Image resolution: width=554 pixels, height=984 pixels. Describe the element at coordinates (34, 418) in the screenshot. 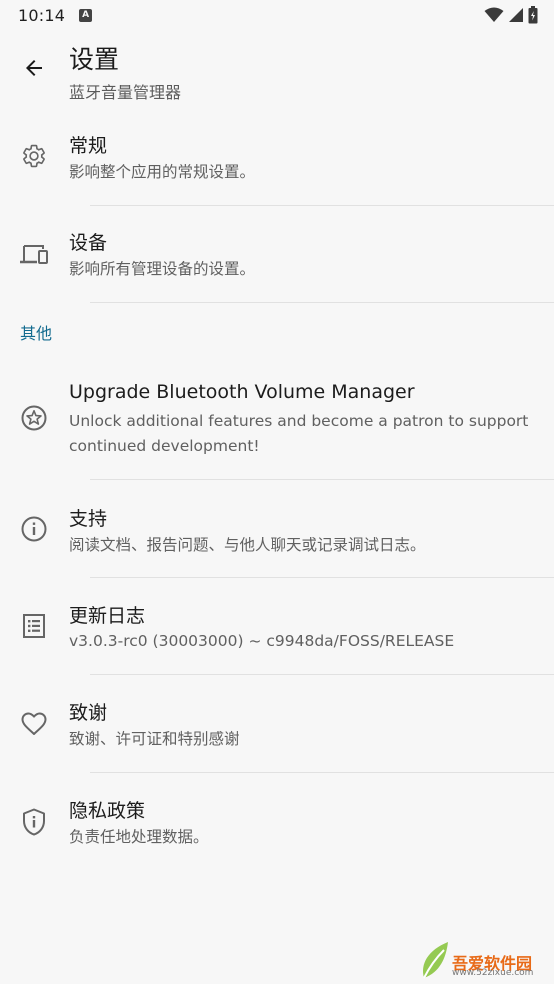

I see `star-badge-icon` at that location.